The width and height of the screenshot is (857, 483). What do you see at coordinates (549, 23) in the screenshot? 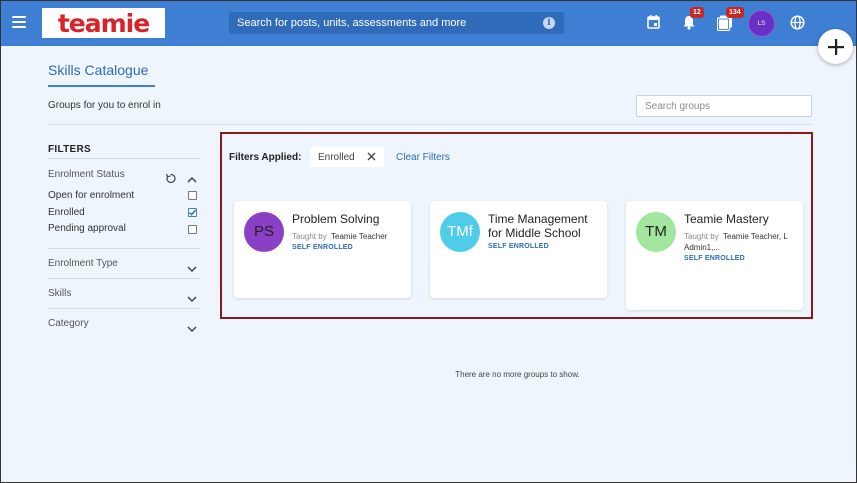
I see `info-icon: i` at bounding box center [549, 23].